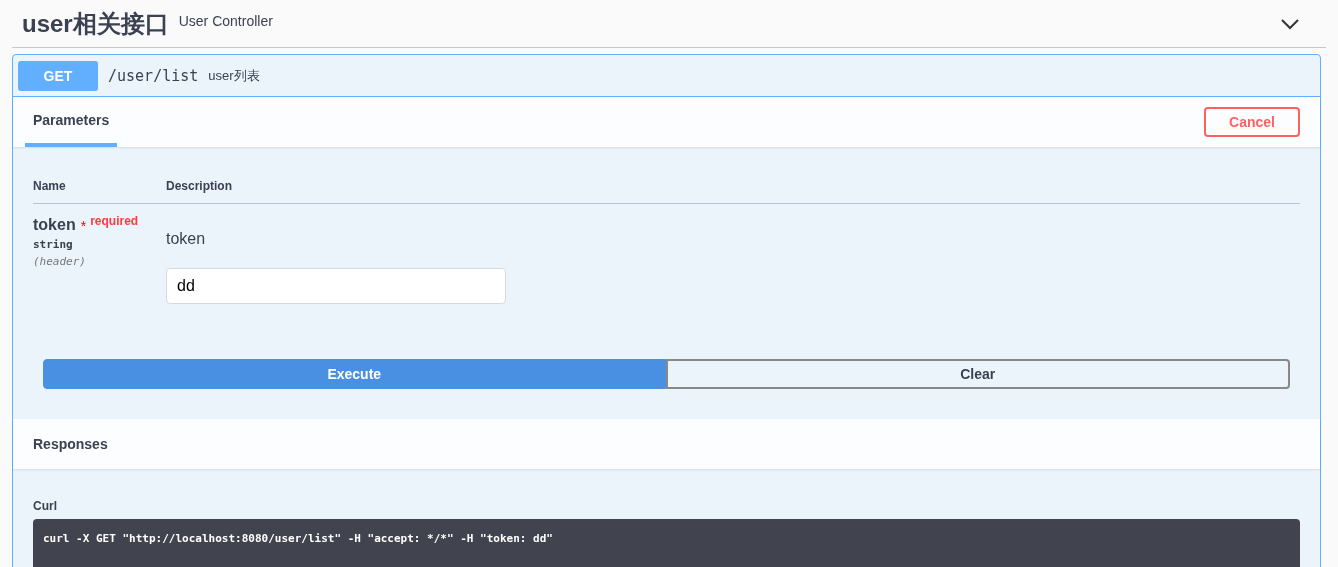 The height and width of the screenshot is (567, 1338). I want to click on section-title: user相关接口, so click(95, 23).